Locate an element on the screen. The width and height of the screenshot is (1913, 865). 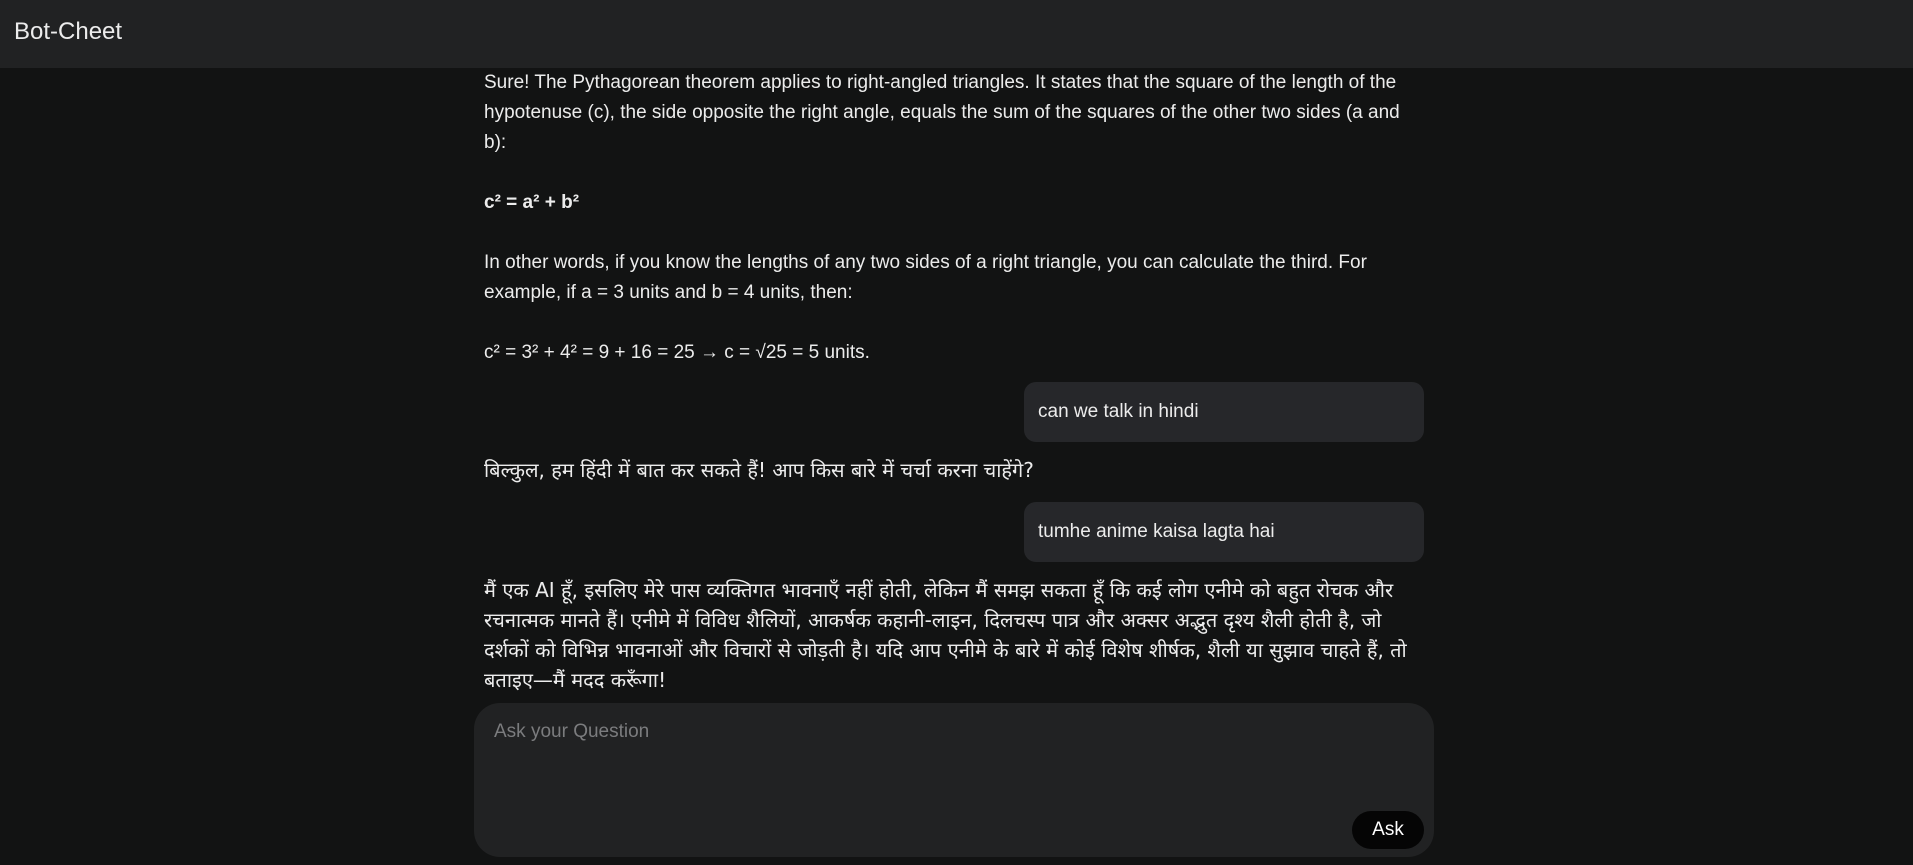
formula-text: c² = a² + b² is located at coordinates (532, 202).